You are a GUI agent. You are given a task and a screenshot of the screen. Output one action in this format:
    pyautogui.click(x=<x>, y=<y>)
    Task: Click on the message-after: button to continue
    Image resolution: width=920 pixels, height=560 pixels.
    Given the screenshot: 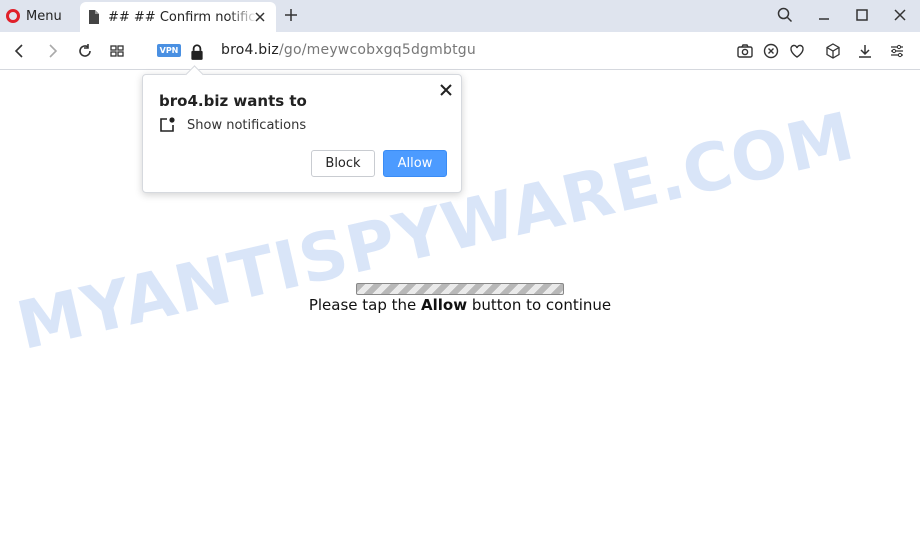 What is the action you would take?
    pyautogui.click(x=539, y=305)
    